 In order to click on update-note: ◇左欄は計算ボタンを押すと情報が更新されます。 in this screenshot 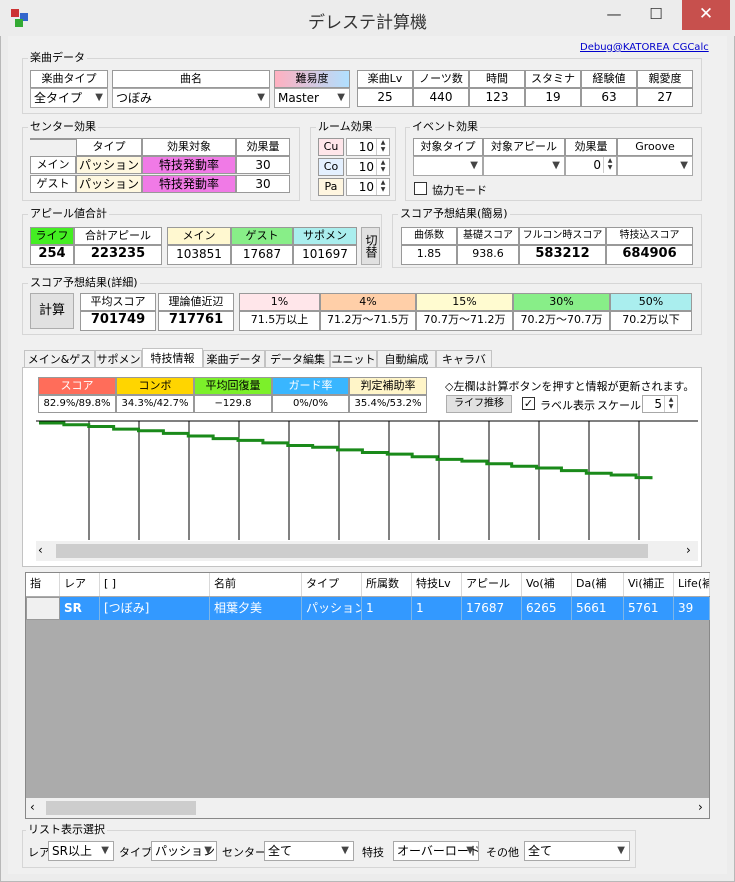, I will do `click(570, 386)`.